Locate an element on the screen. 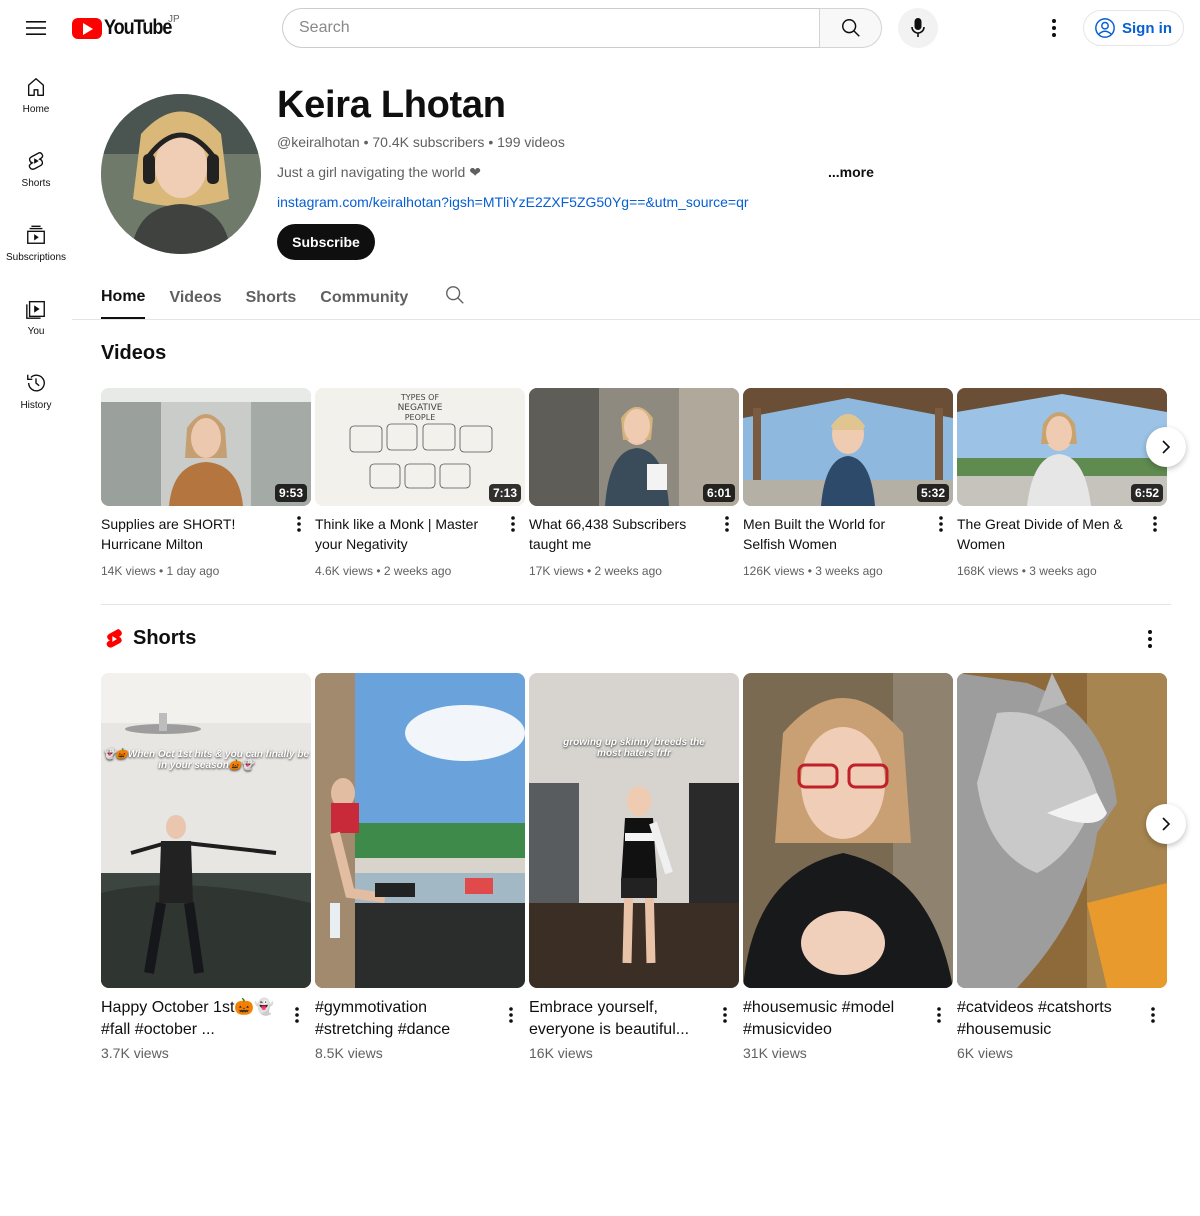 The image size is (1200, 1216). video-thumbnail: 6:52 is located at coordinates (1062, 447).